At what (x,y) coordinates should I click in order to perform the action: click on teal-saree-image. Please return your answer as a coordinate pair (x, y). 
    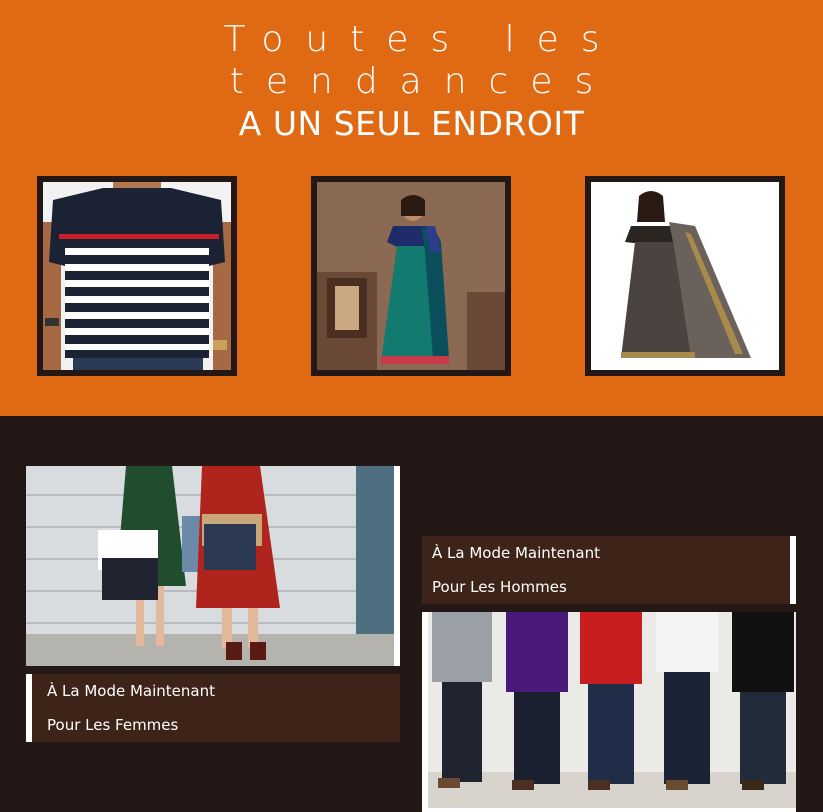
    Looking at the image, I should click on (411, 276).